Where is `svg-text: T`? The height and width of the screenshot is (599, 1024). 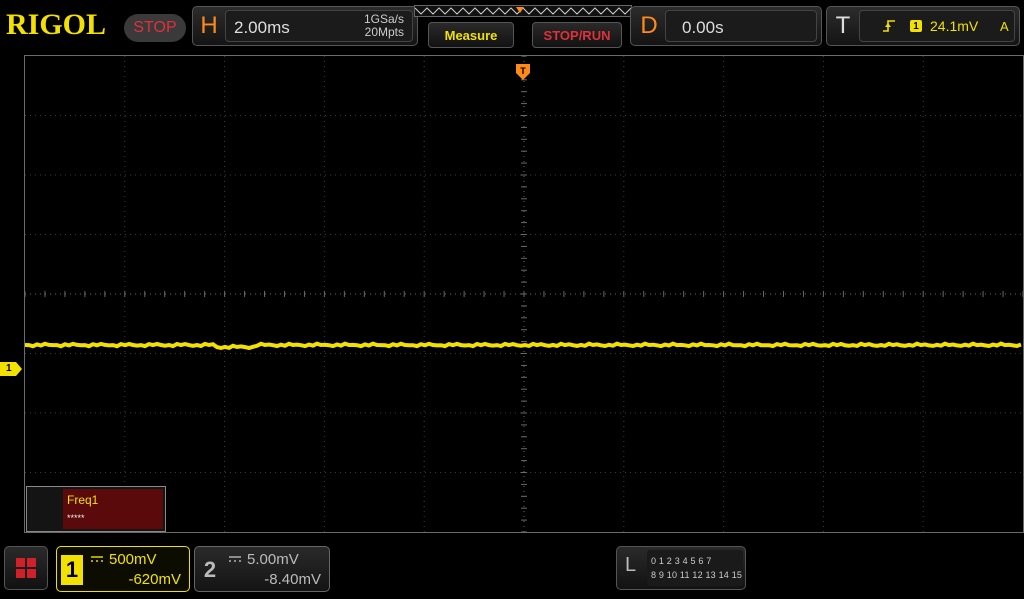 svg-text: T is located at coordinates (523, 71).